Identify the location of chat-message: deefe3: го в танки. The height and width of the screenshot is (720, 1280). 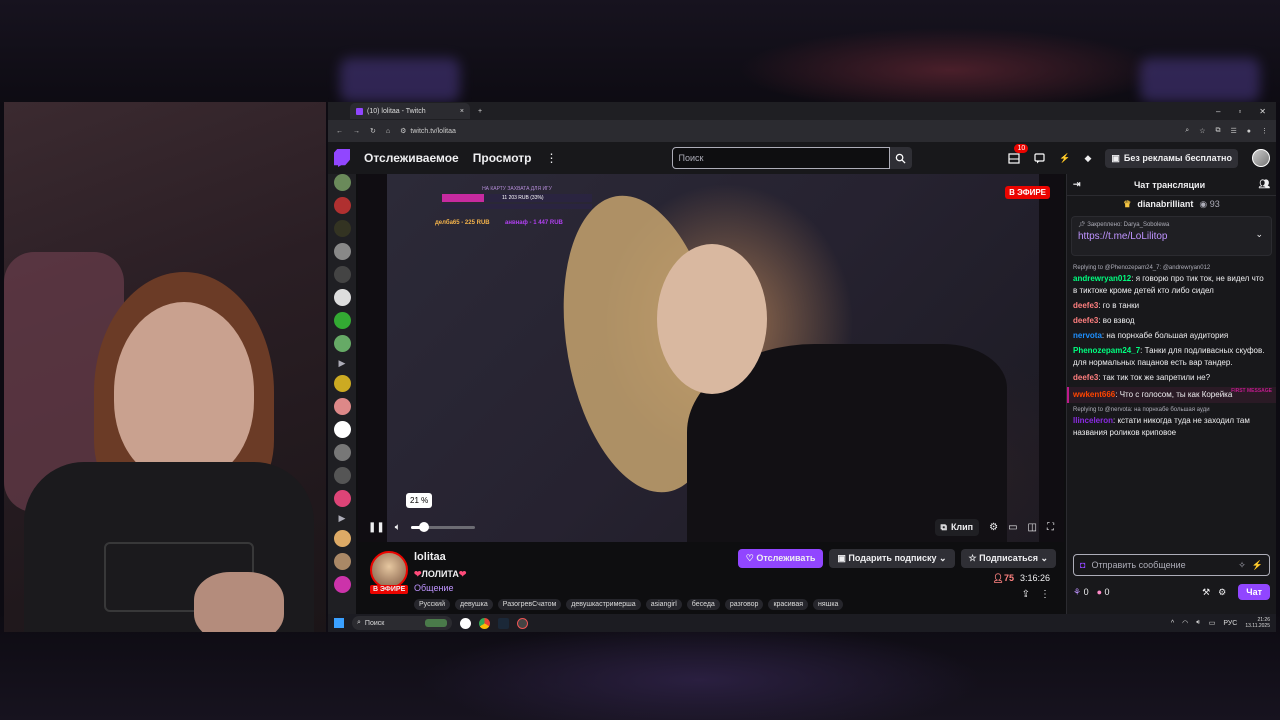
(1171, 306).